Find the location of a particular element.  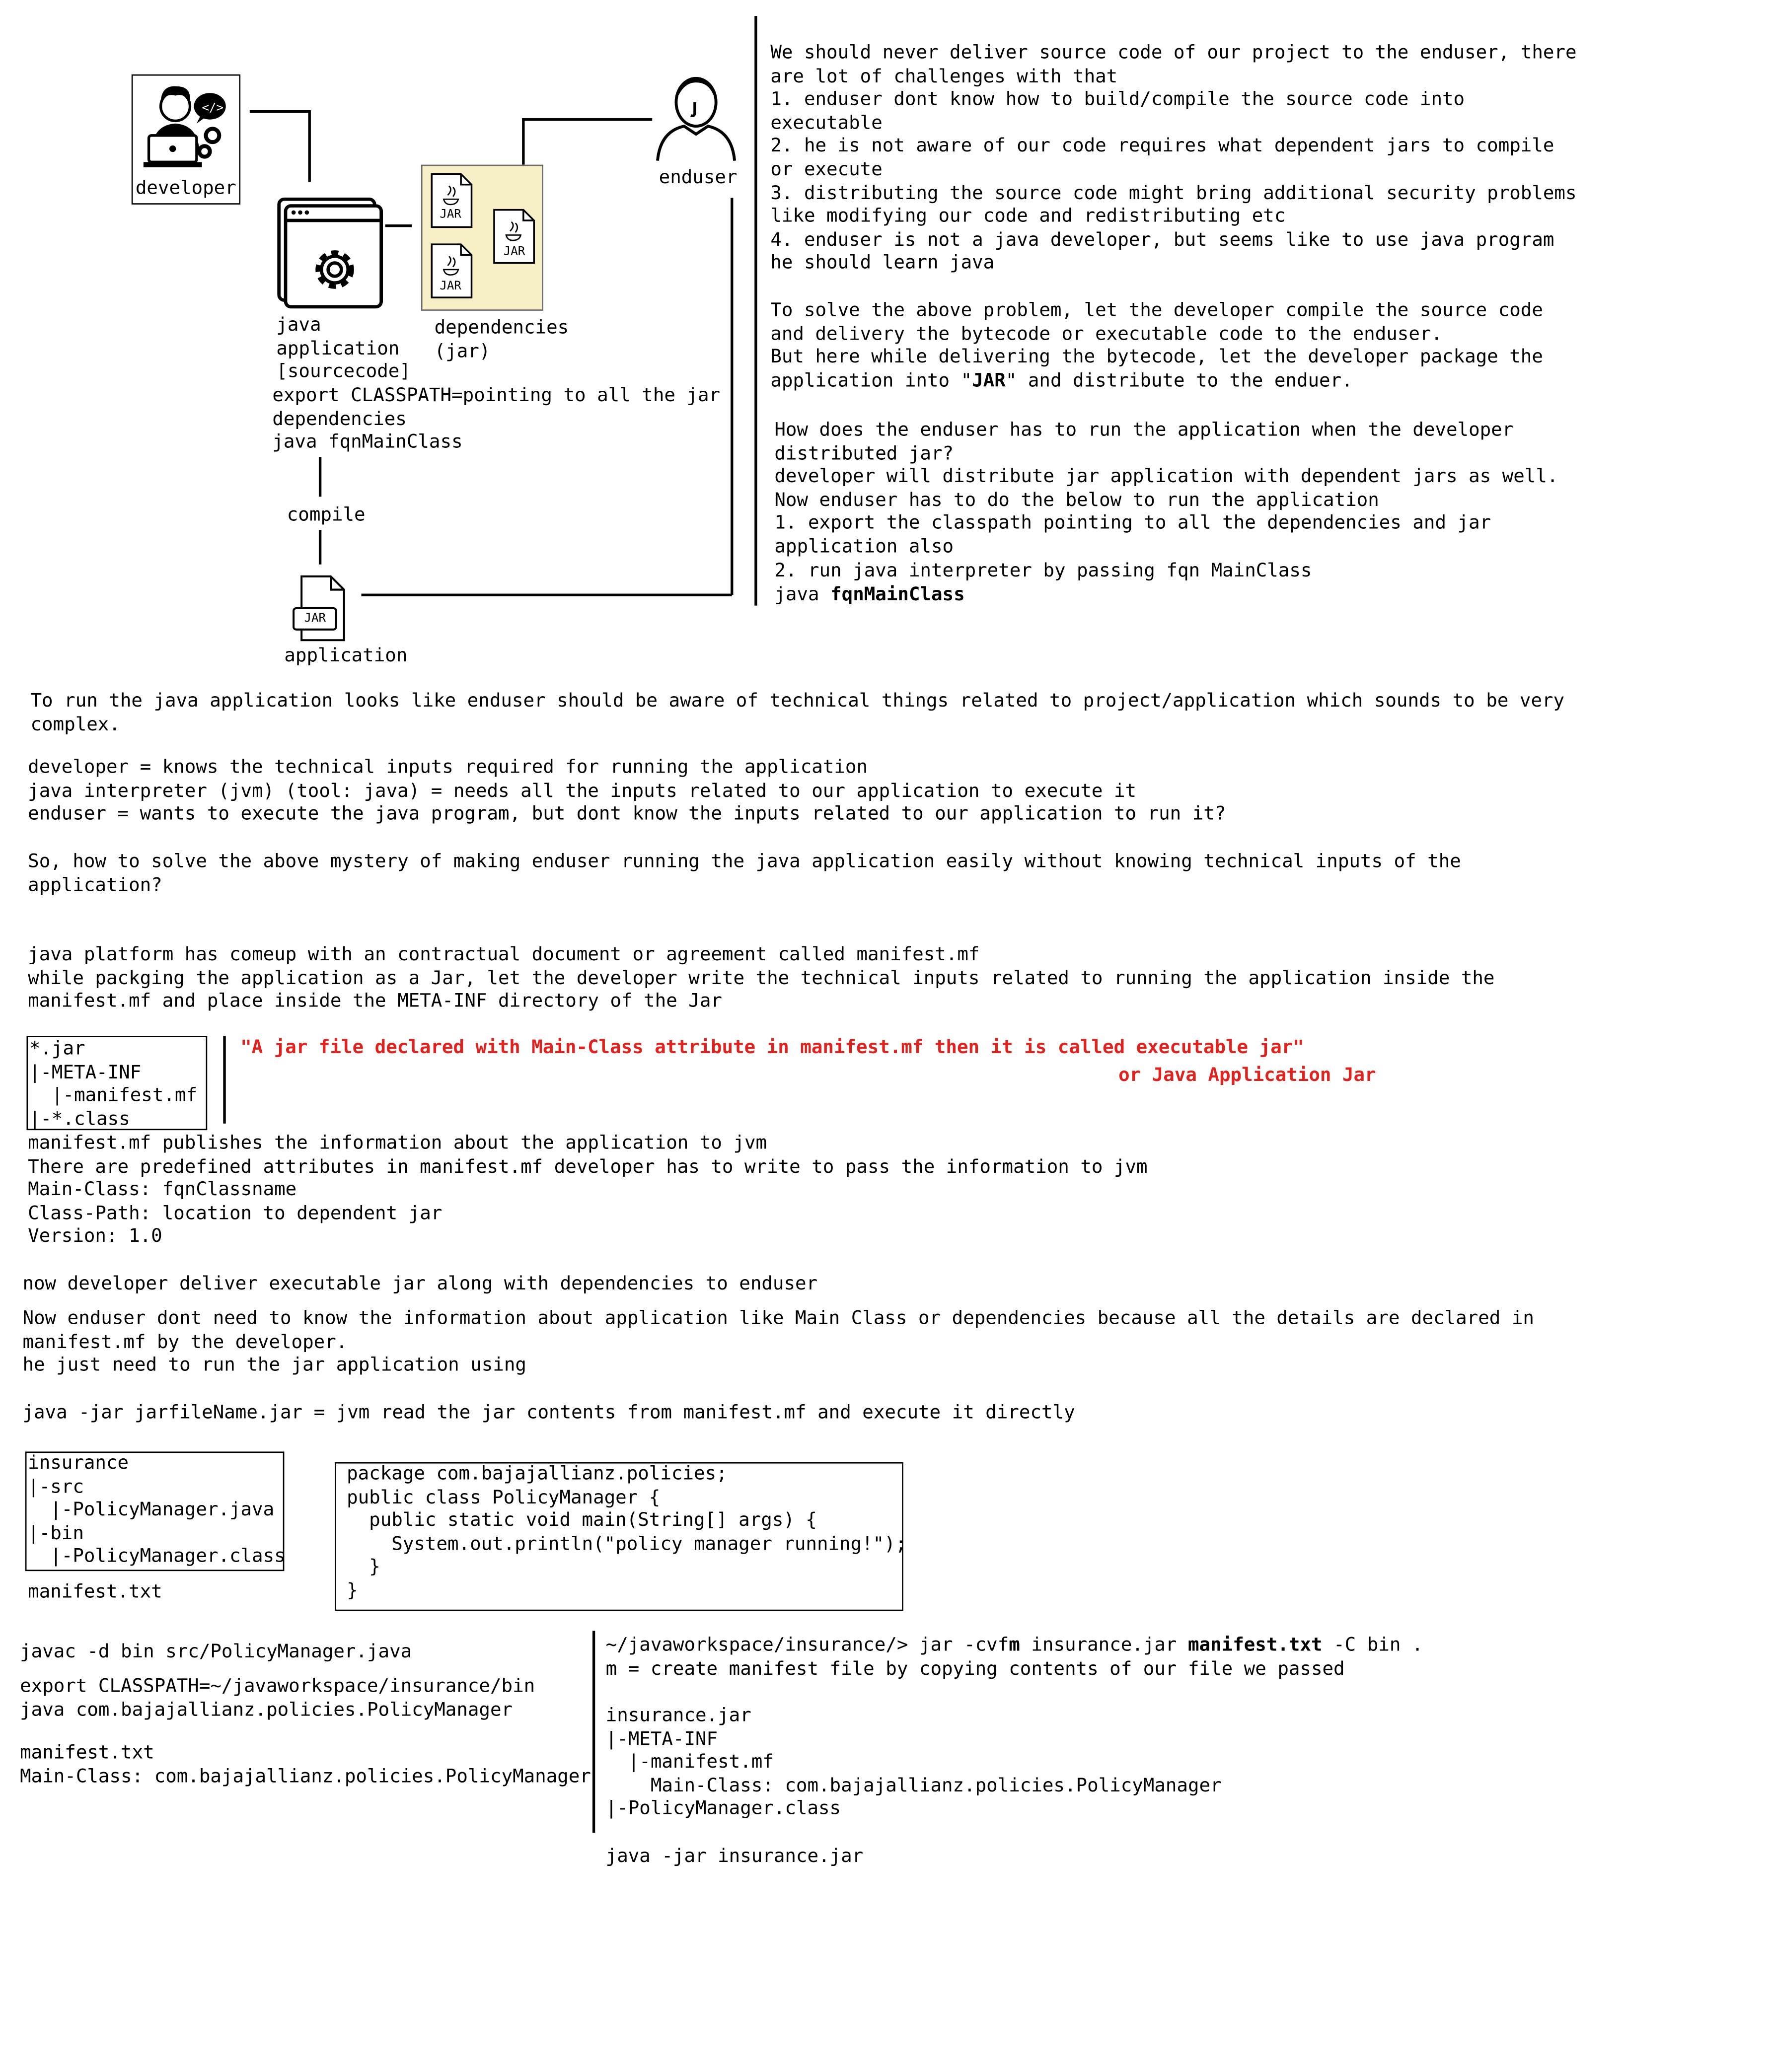

gear-app-icon is located at coordinates (330, 253).